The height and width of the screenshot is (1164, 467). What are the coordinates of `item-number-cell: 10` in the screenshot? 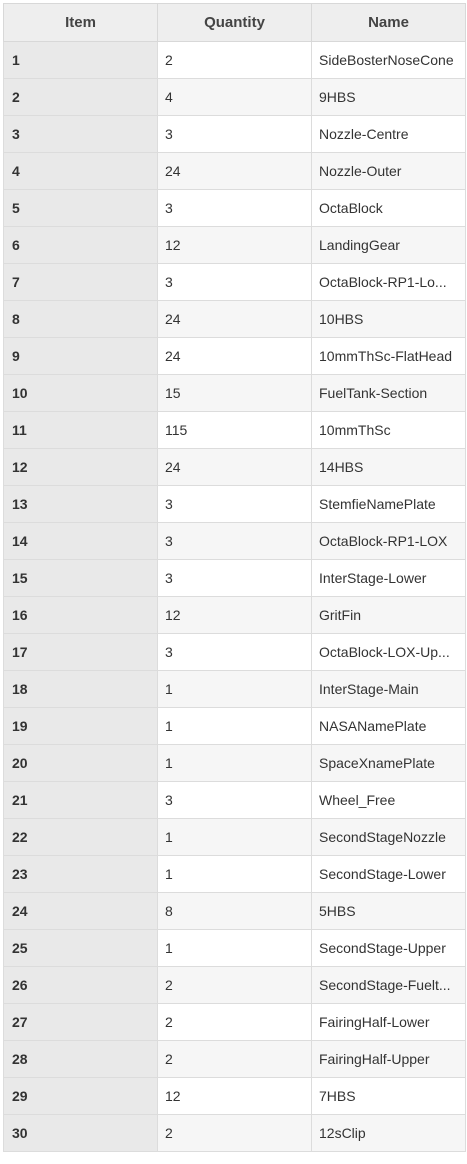 It's located at (80, 393).